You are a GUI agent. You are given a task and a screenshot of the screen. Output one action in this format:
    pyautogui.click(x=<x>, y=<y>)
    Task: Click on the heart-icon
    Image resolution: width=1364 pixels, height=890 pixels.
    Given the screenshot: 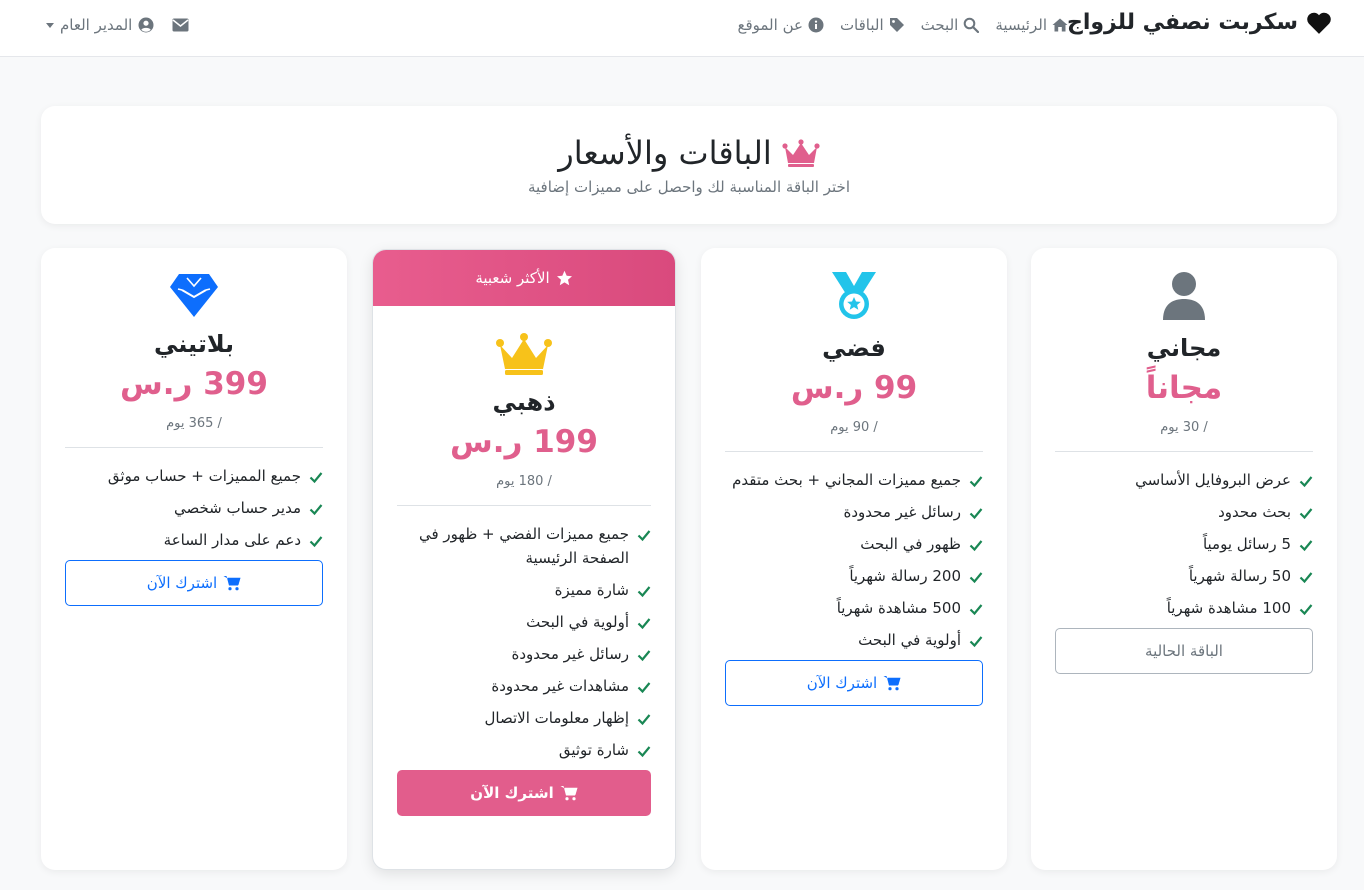 What is the action you would take?
    pyautogui.click(x=1319, y=23)
    